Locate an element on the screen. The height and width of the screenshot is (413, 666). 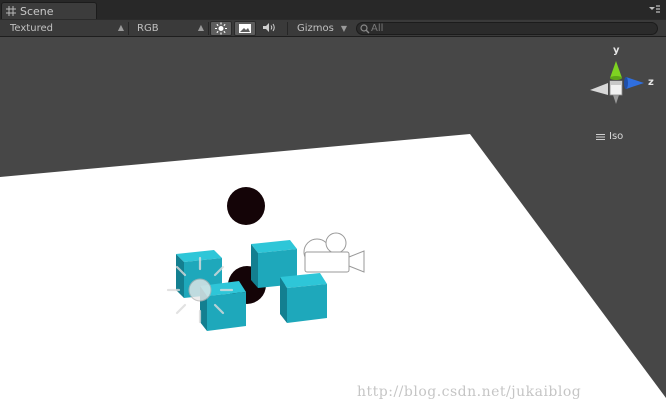
search-icon is located at coordinates (365, 29).